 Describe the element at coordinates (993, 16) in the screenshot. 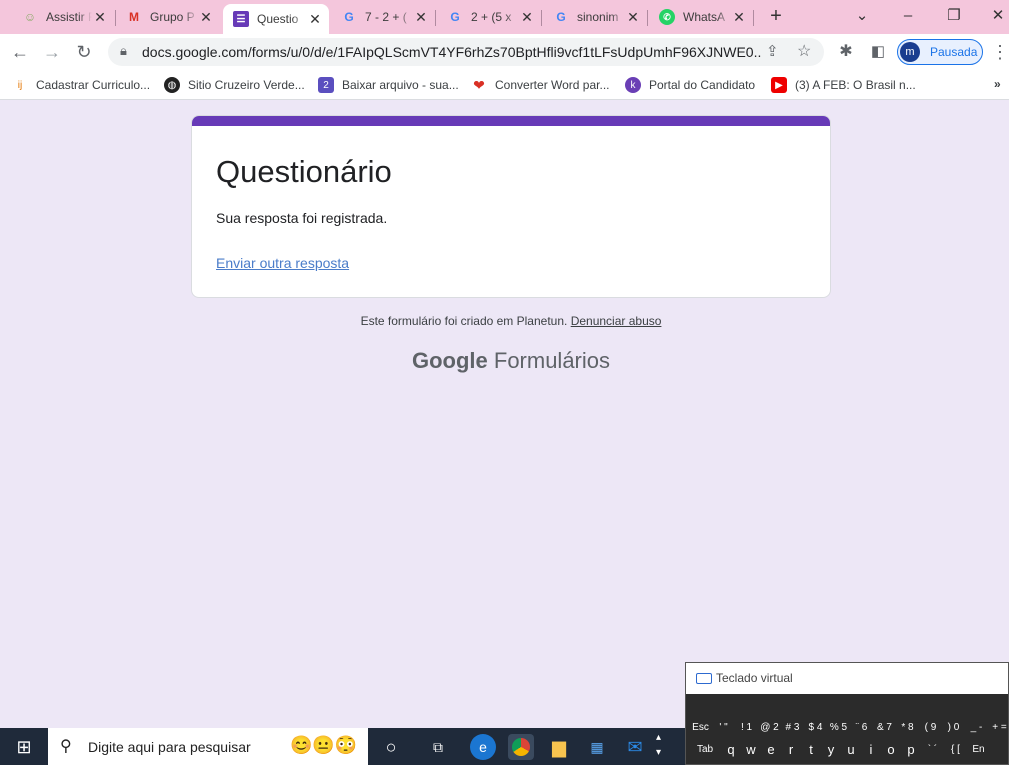

I see `close-window-icon: ✕` at that location.